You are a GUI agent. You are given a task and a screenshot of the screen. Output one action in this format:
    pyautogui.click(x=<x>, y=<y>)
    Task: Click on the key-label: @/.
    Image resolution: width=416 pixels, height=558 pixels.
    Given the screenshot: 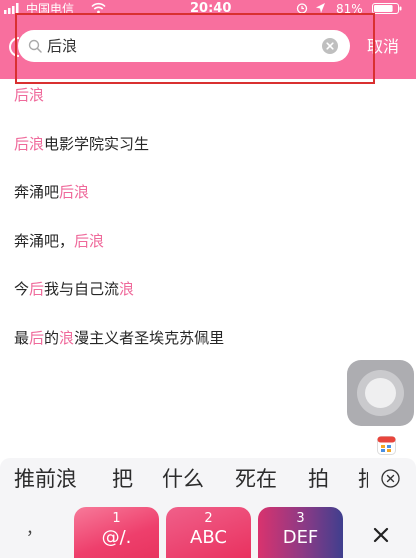 What is the action you would take?
    pyautogui.click(x=116, y=537)
    